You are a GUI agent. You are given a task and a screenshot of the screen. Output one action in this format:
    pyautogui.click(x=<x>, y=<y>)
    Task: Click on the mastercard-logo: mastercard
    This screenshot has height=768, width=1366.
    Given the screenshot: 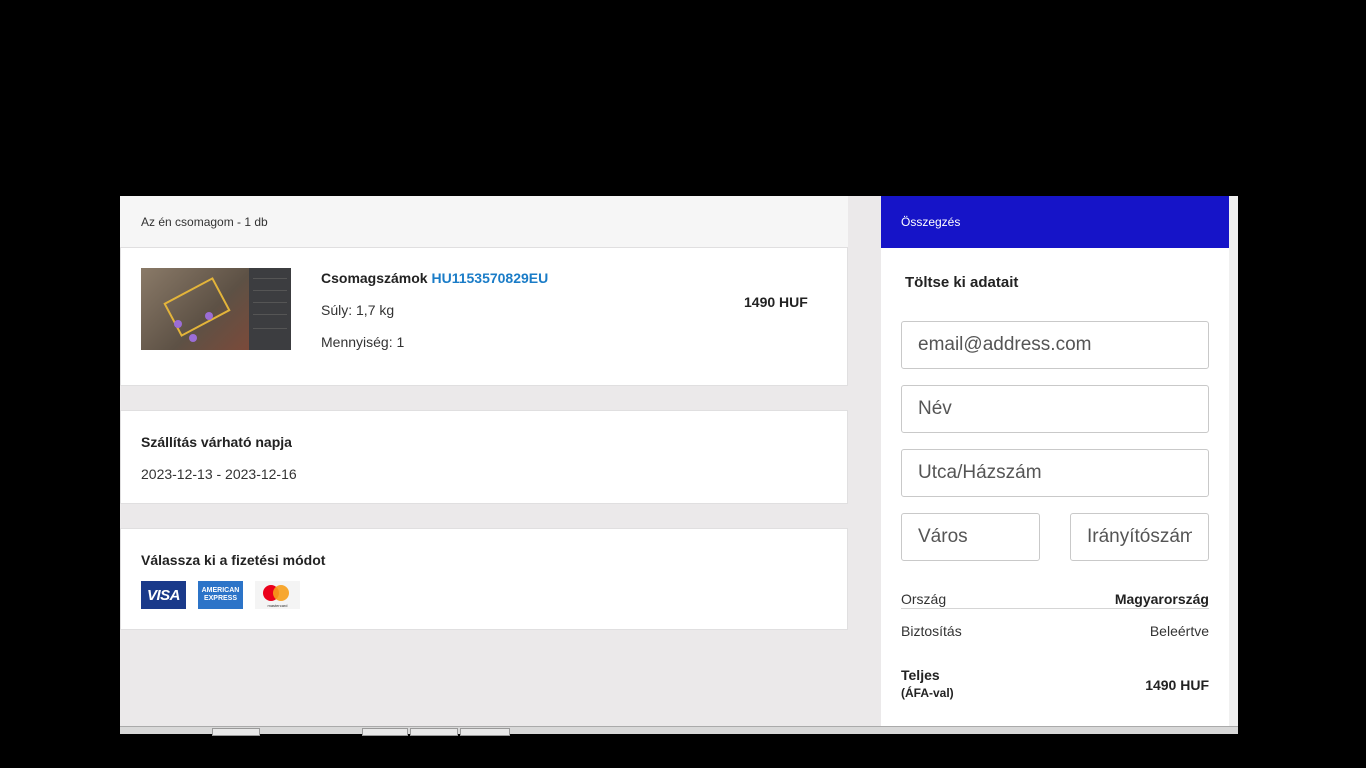 What is the action you would take?
    pyautogui.click(x=277, y=595)
    